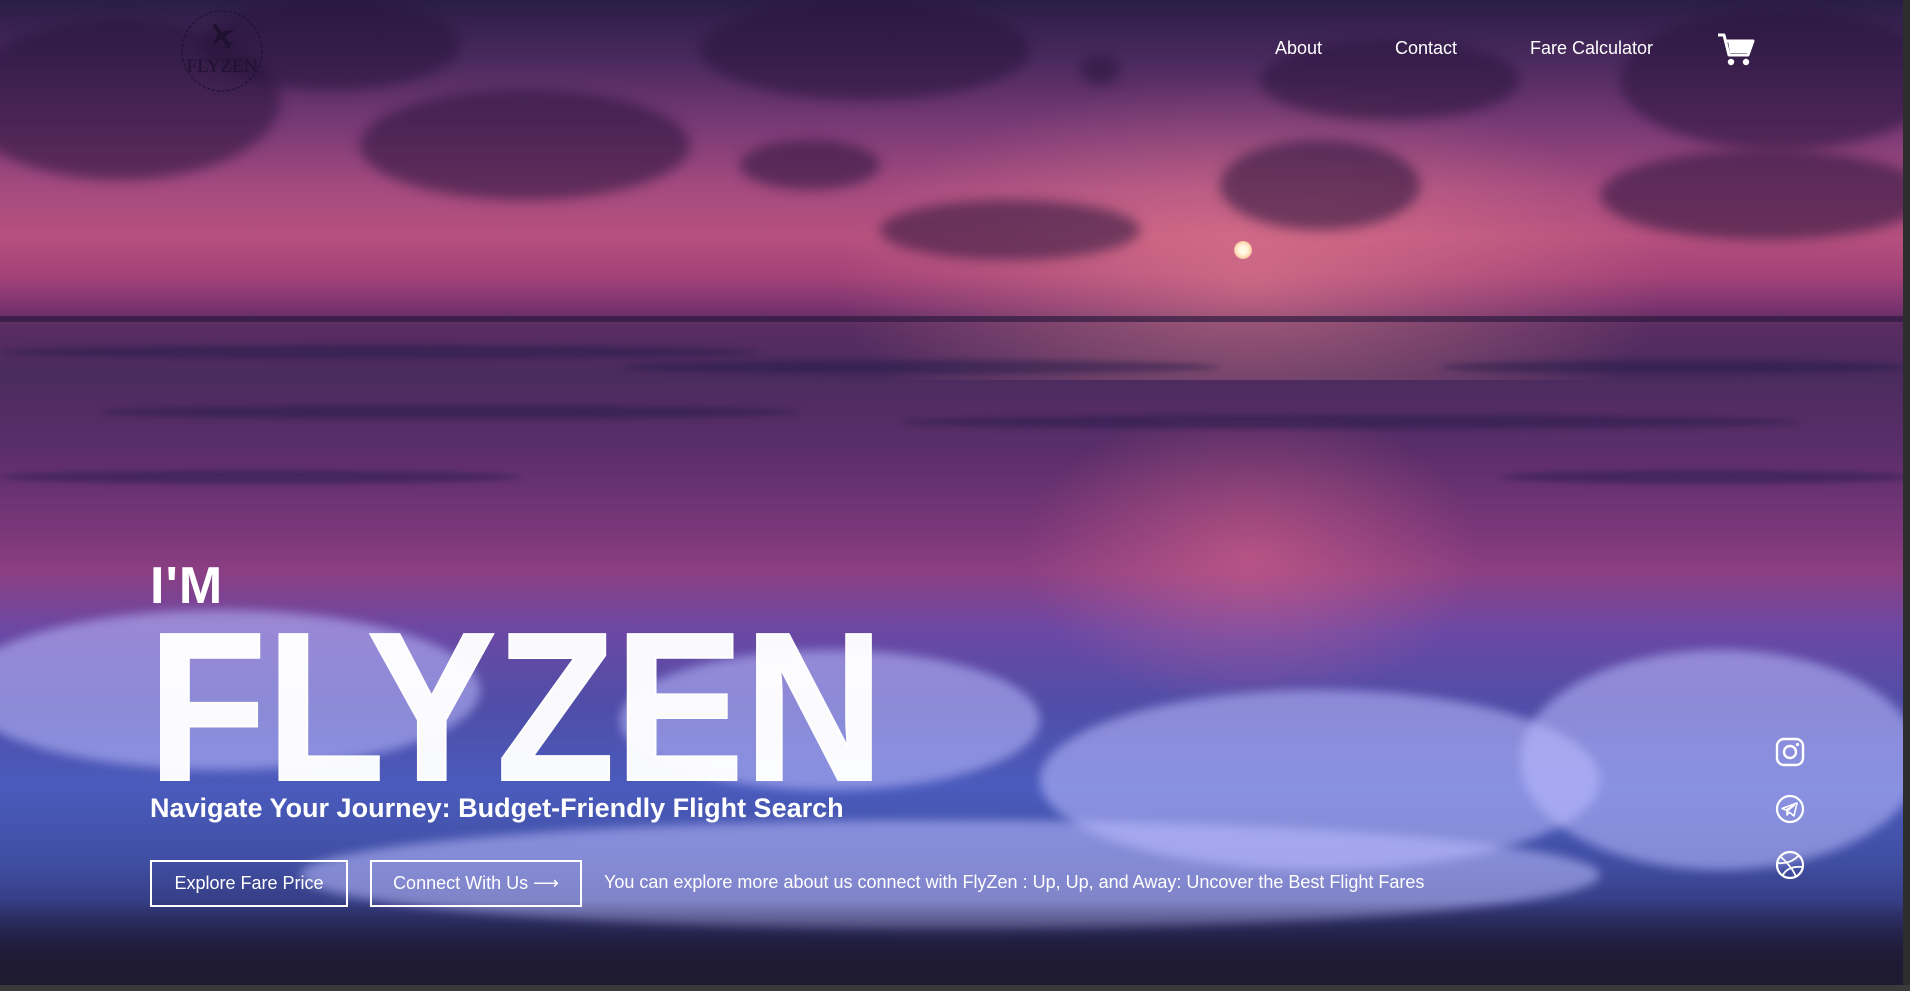  I want to click on hero-title-text: FLYZEN, so click(516, 702).